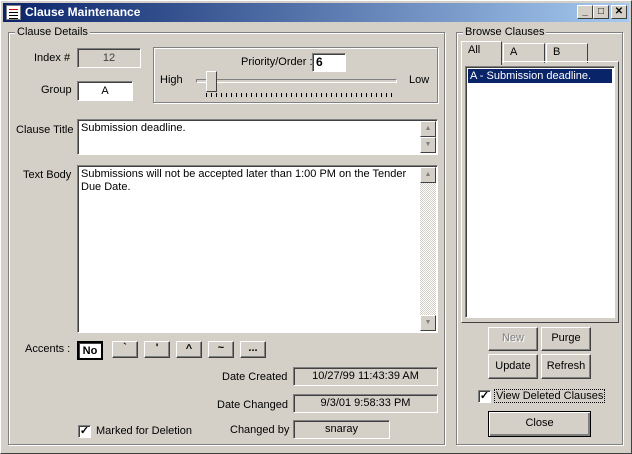  Describe the element at coordinates (365, 403) in the screenshot. I see `date-changed-field: 9/3/01 9:58:33 PM` at that location.